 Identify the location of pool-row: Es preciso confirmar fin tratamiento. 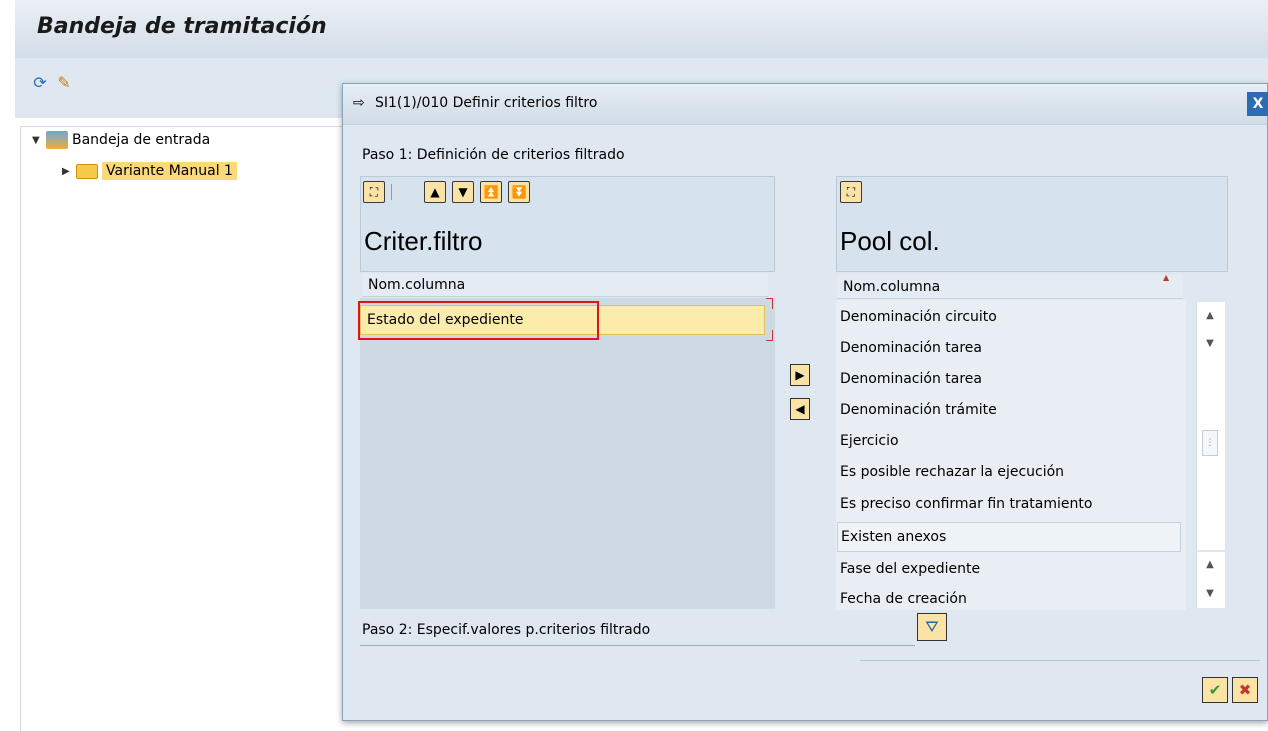
(1010, 504).